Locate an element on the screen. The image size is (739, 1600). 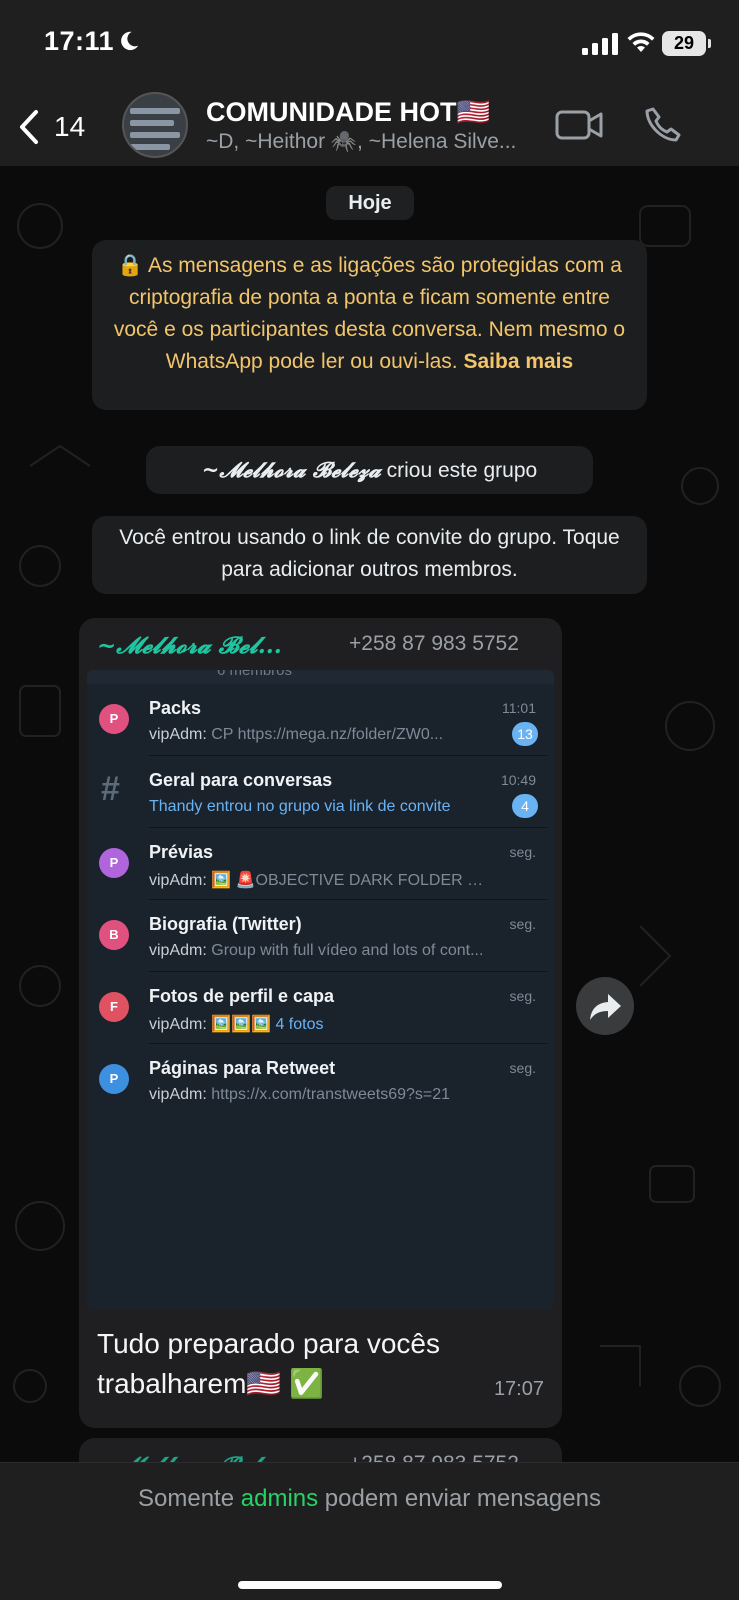
channel-avatar: F is located at coordinates (114, 1007).